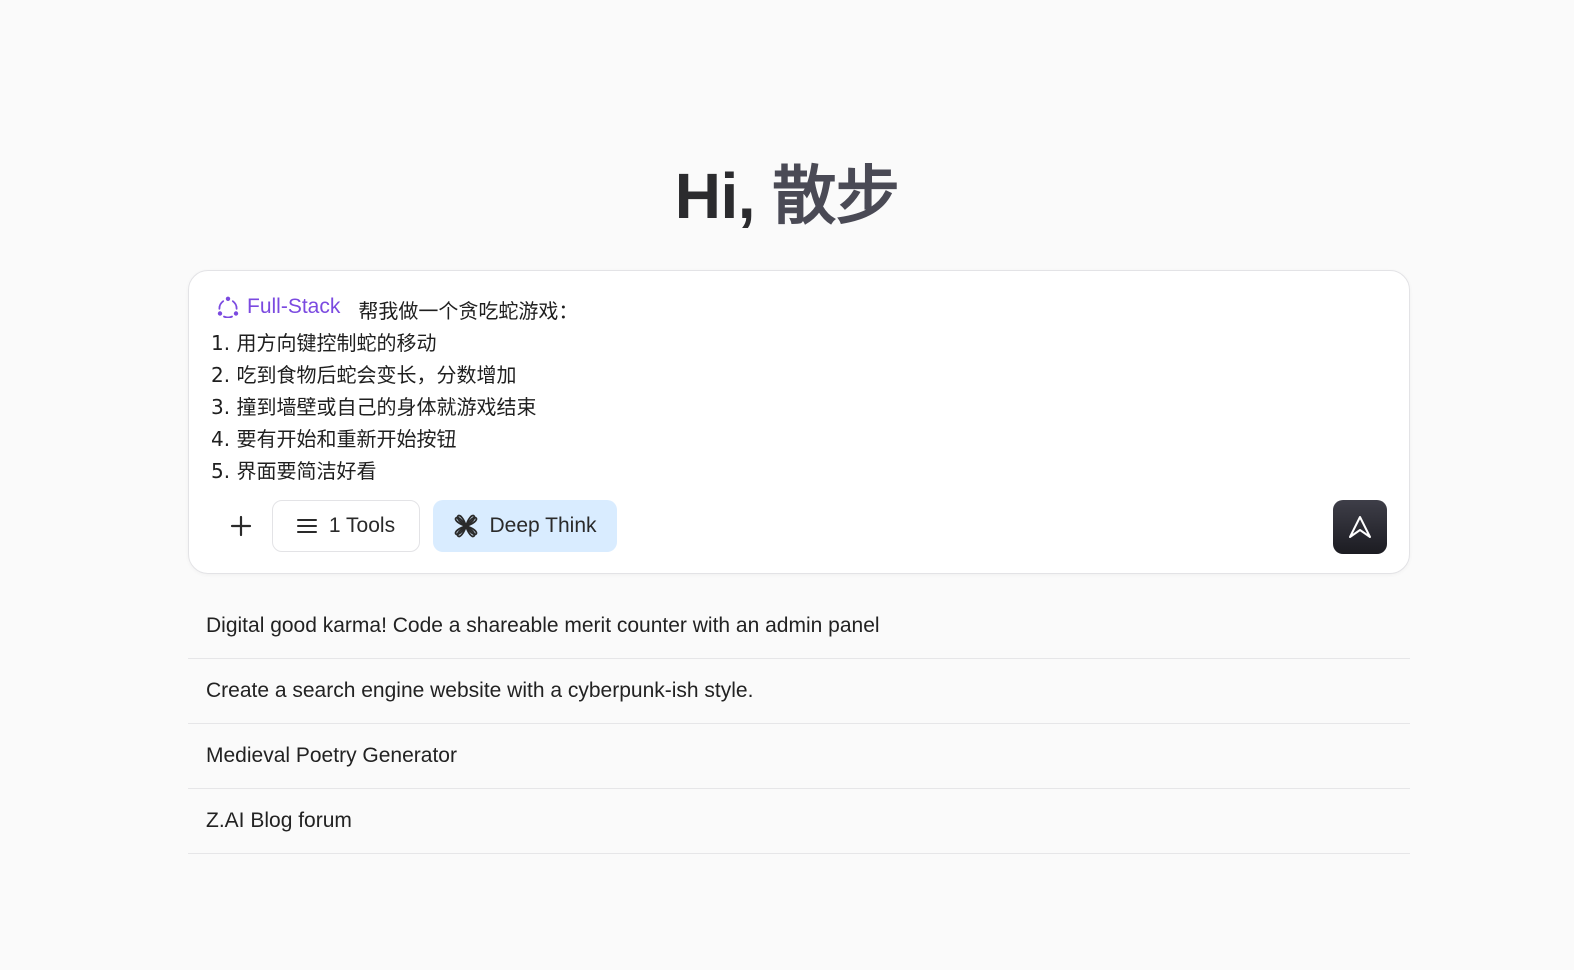 This screenshot has width=1574, height=970. Describe the element at coordinates (374, 407) in the screenshot. I see `prompt-line-3: 3. 撞到墙壁或自己的身体就游戏结束` at that location.